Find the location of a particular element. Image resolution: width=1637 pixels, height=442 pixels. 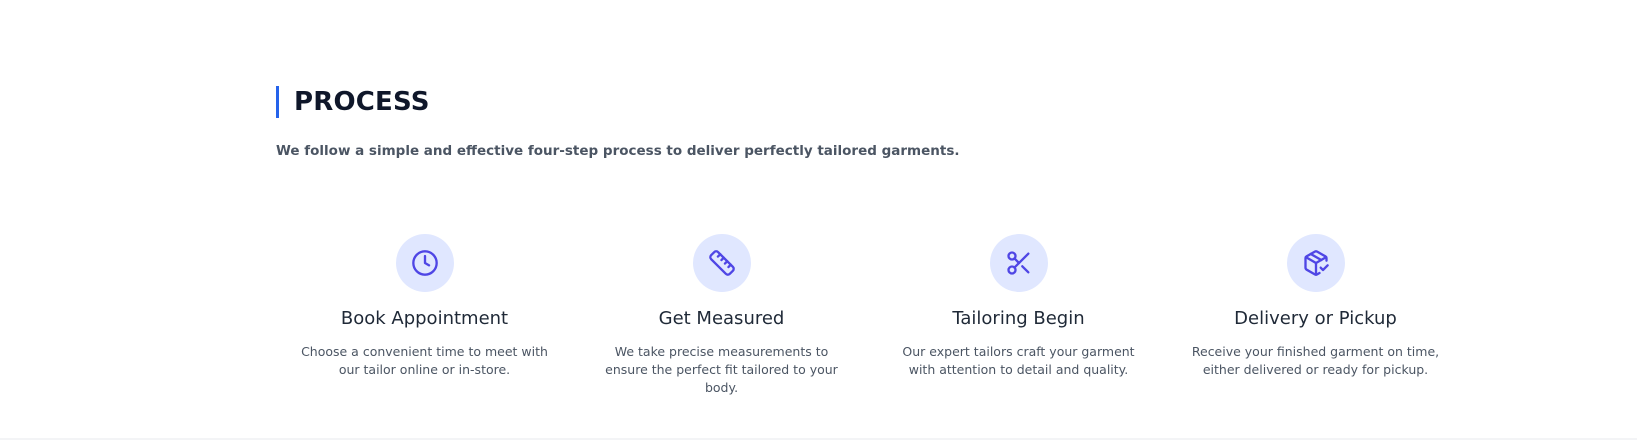

section-heading: PROCESS is located at coordinates (353, 102).